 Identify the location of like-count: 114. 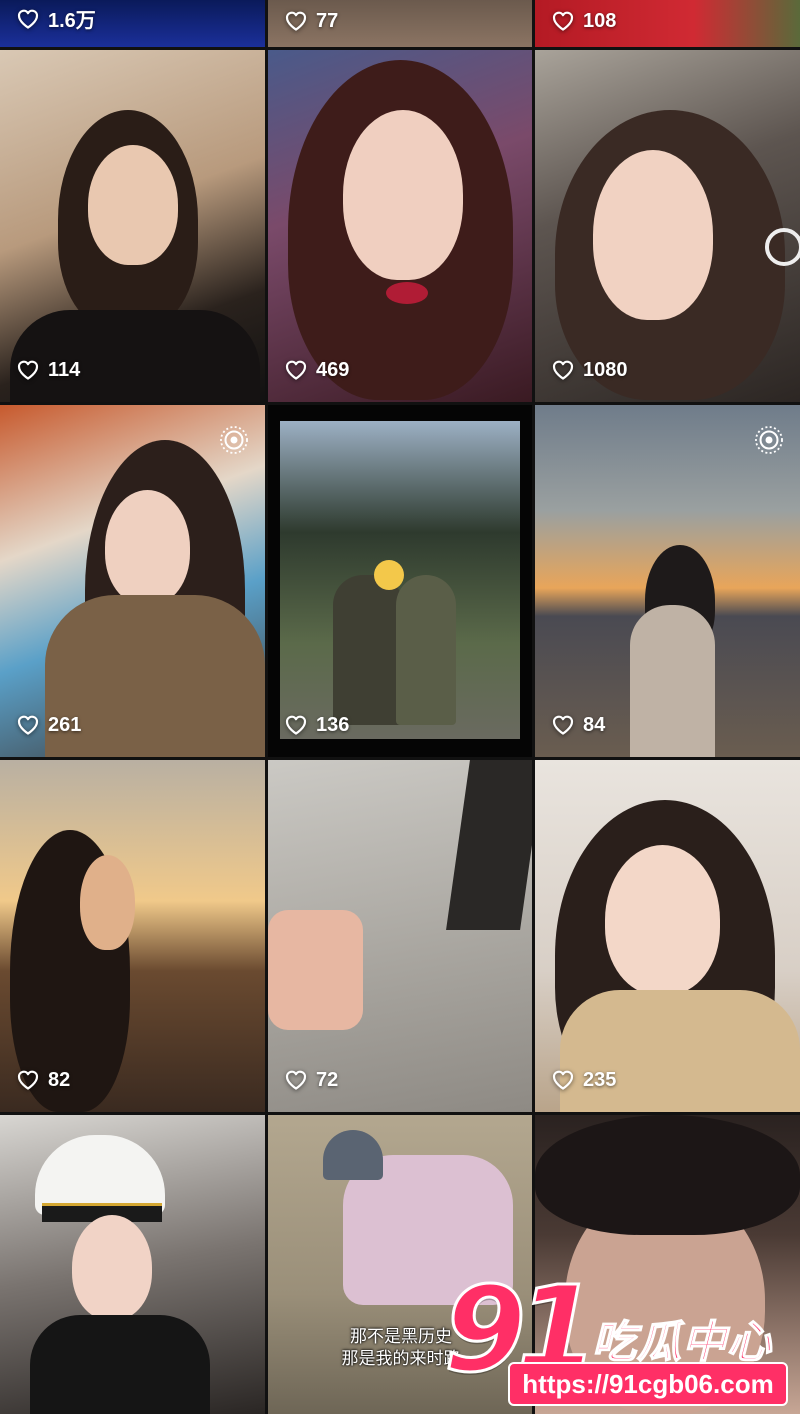
(48, 370).